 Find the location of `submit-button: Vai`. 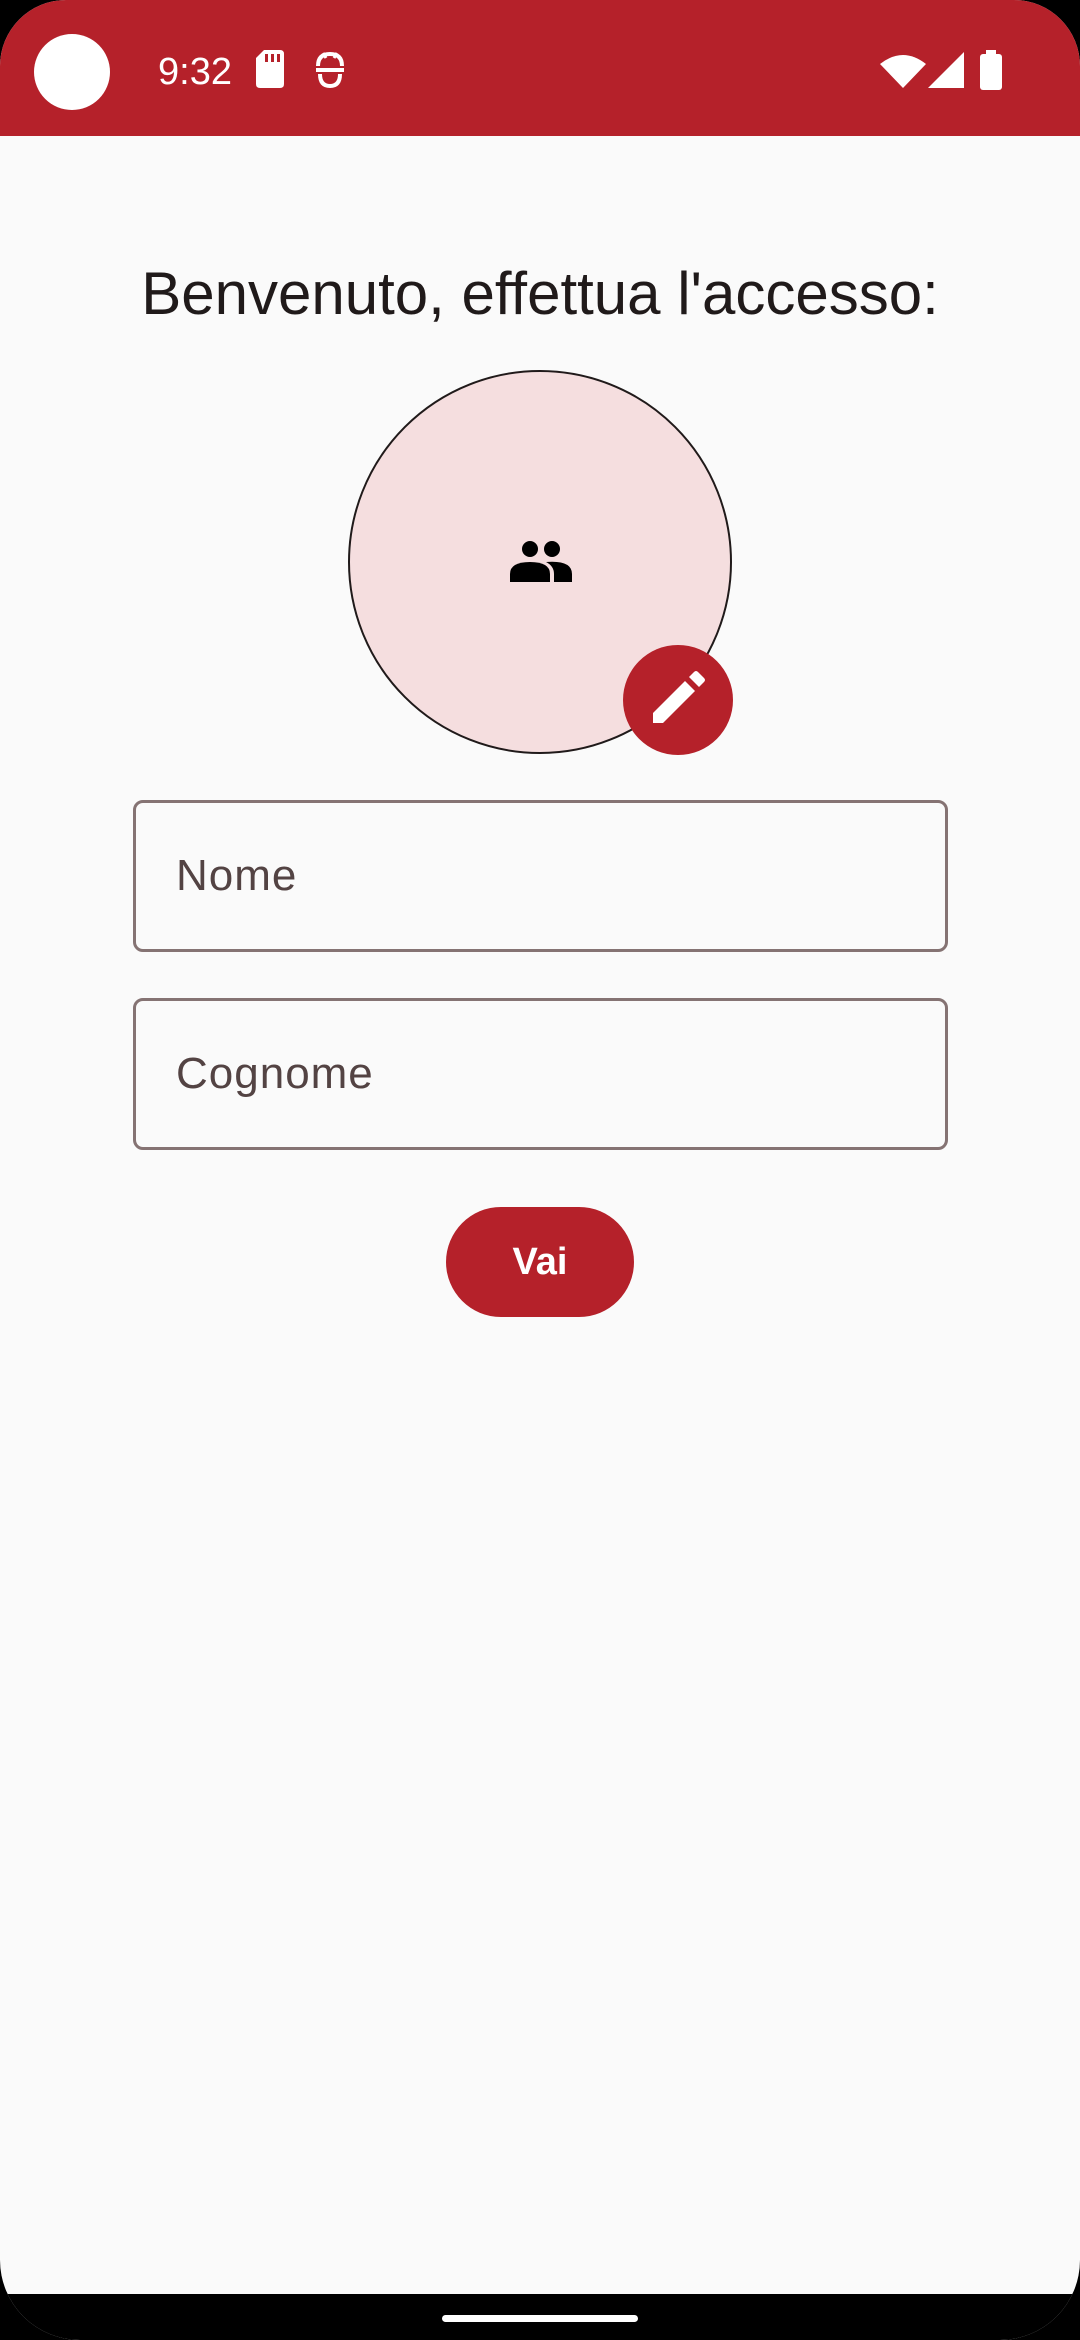

submit-button: Vai is located at coordinates (540, 1262).